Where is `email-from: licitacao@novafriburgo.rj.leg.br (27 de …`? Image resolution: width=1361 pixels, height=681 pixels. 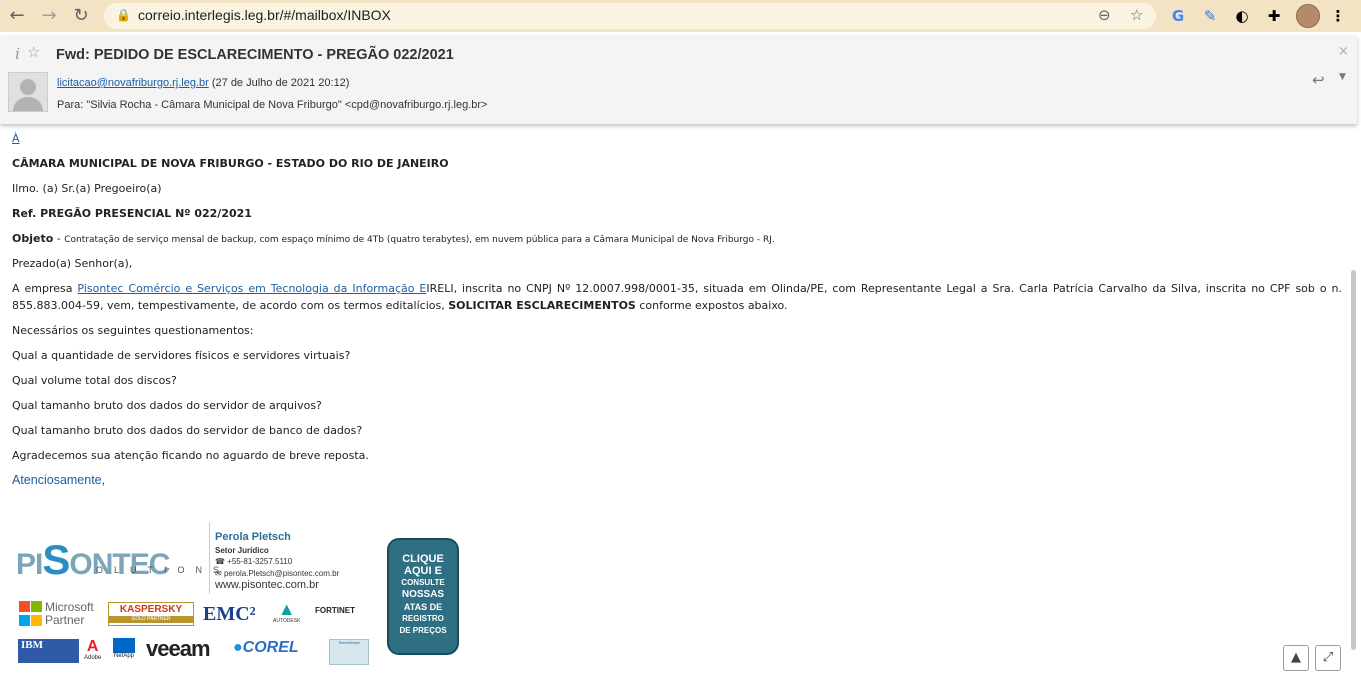
email-from: licitacao@novafriburgo.rj.leg.br (27 de … is located at coordinates (203, 83).